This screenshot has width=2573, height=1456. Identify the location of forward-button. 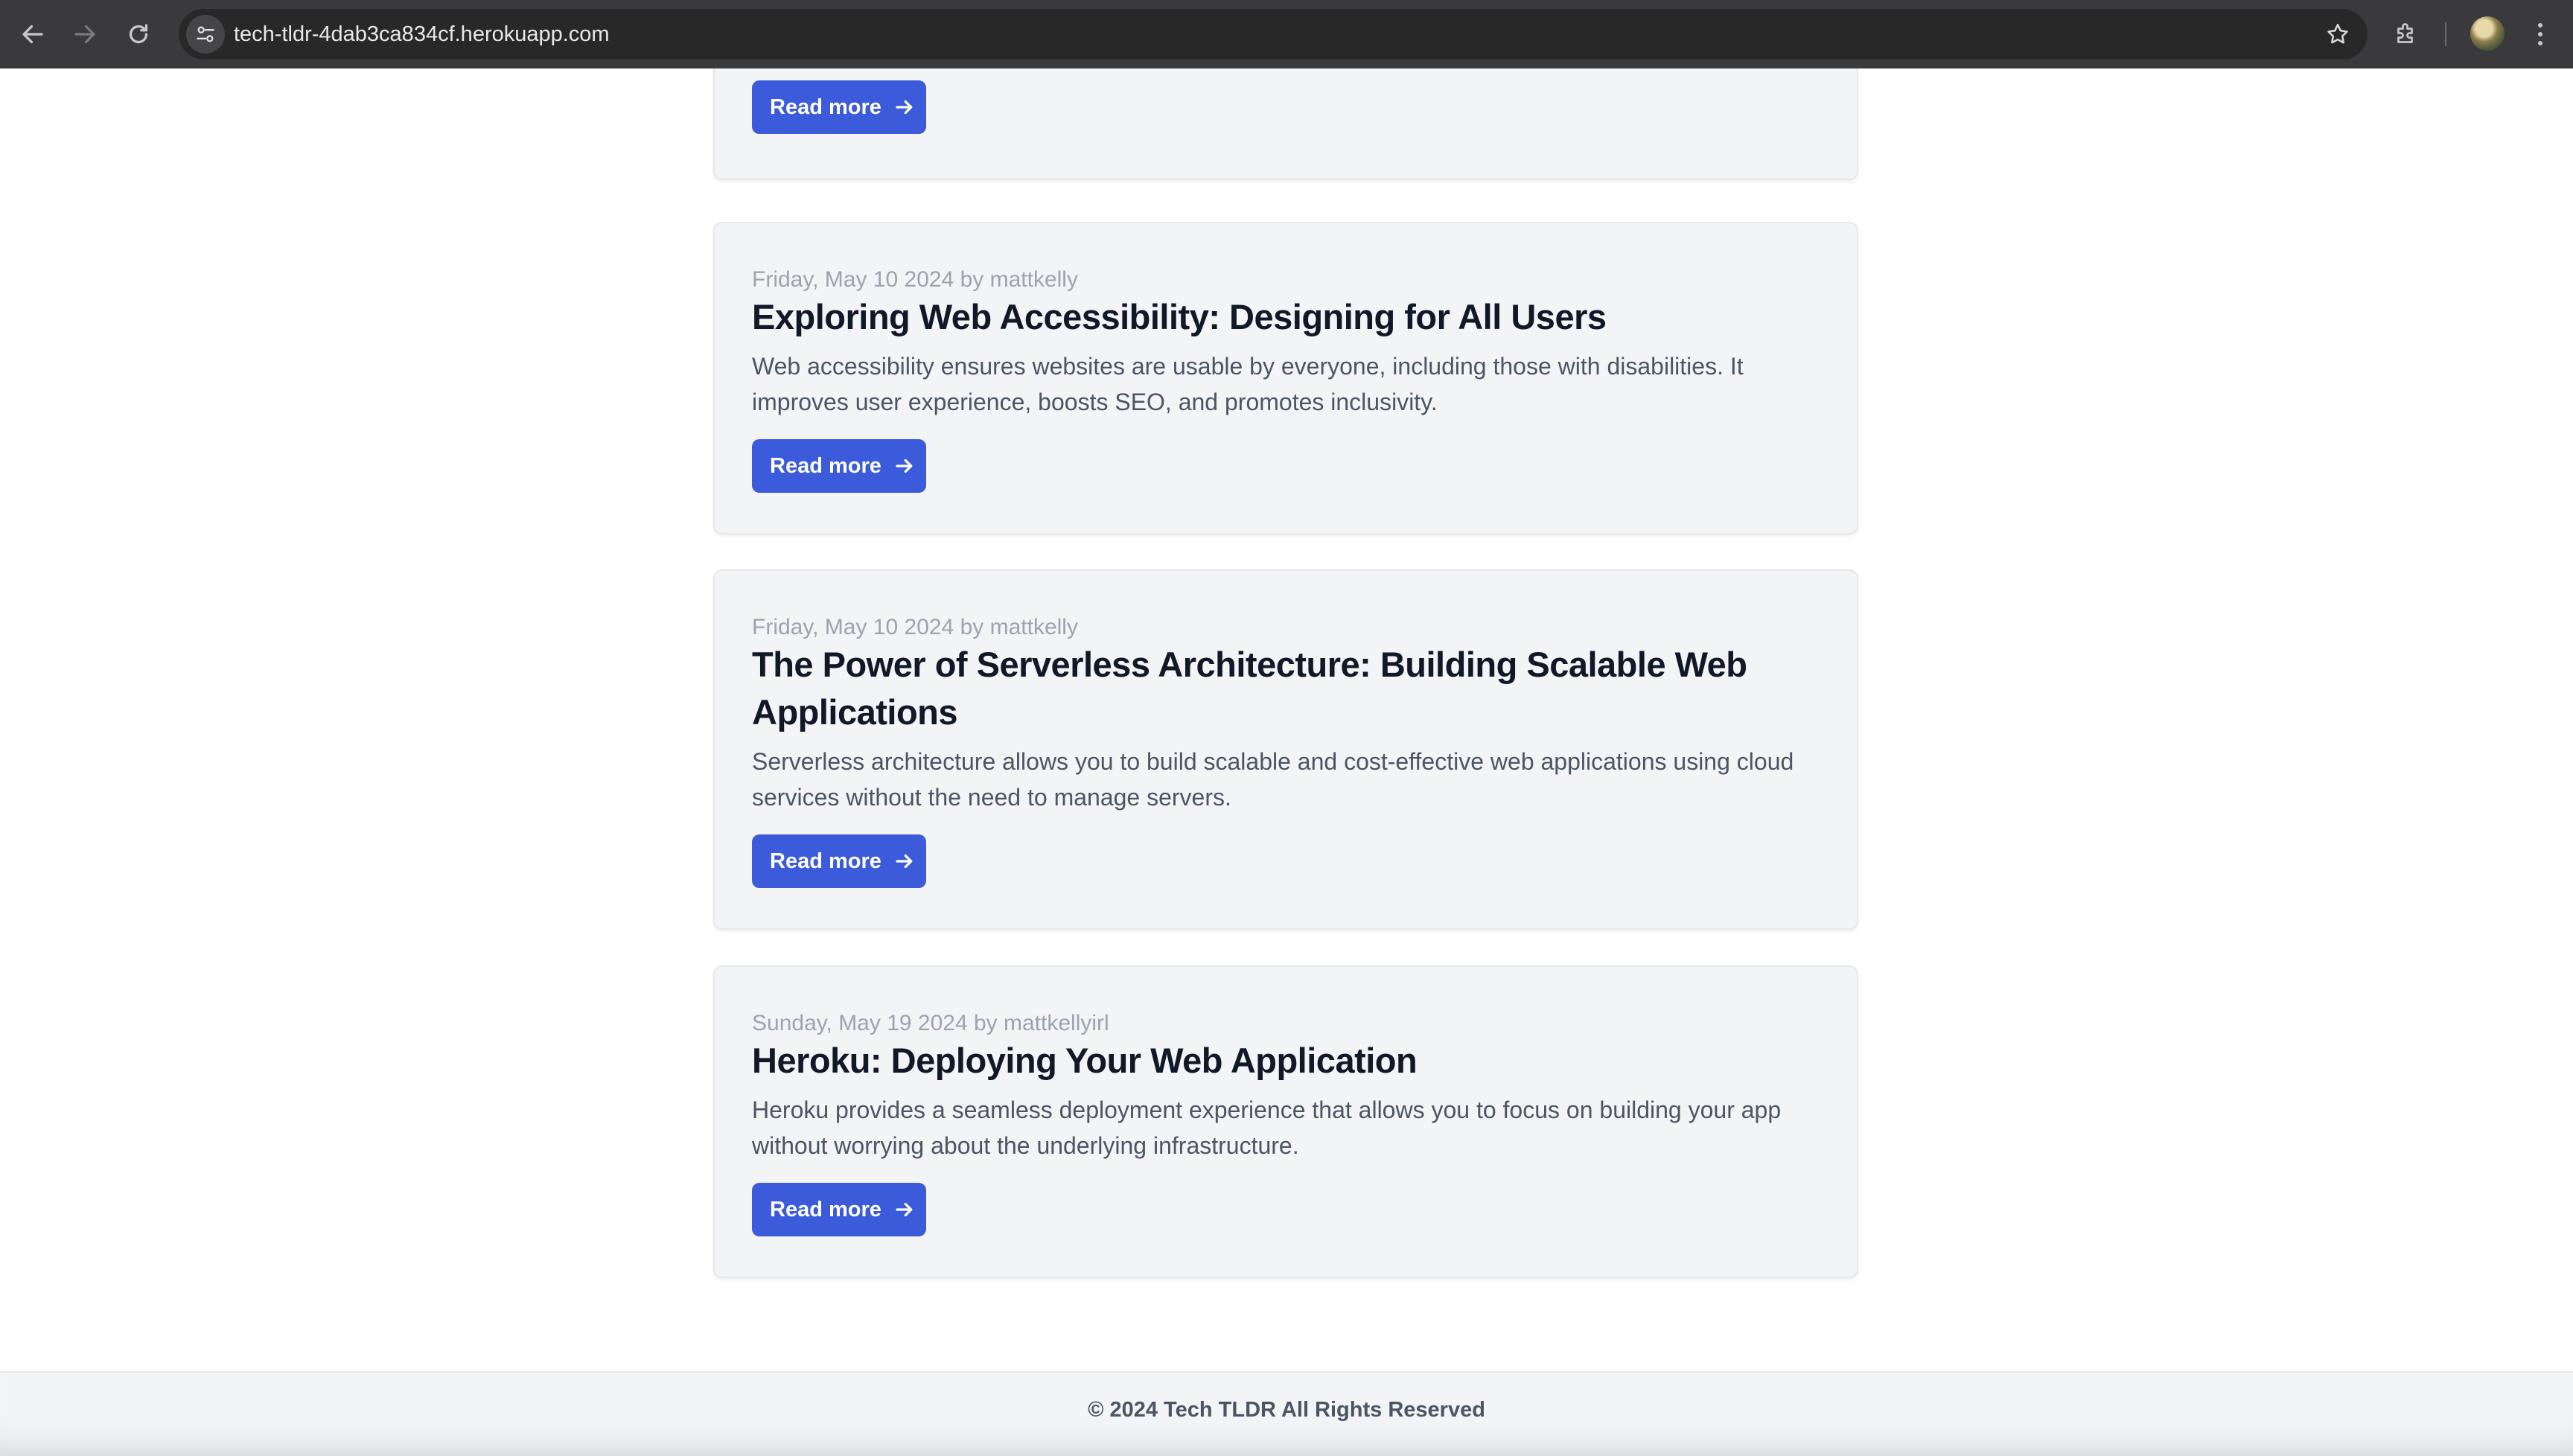
(85, 34).